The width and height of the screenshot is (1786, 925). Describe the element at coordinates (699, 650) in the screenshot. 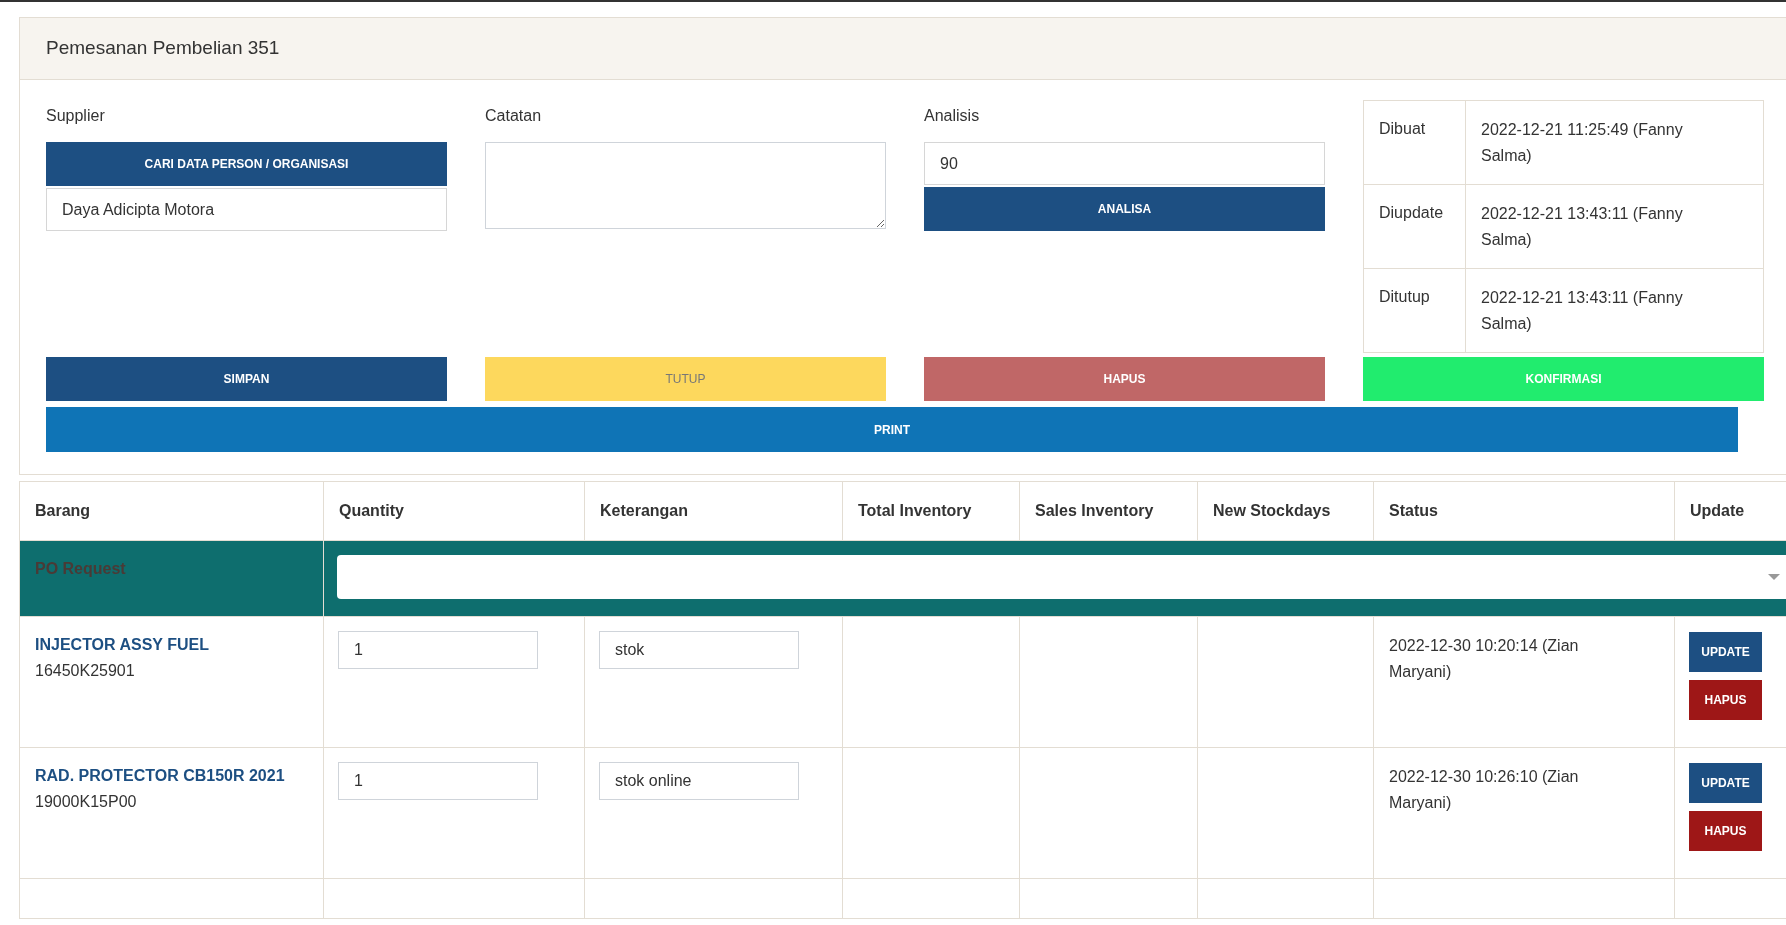

I see `note-field: stok` at that location.